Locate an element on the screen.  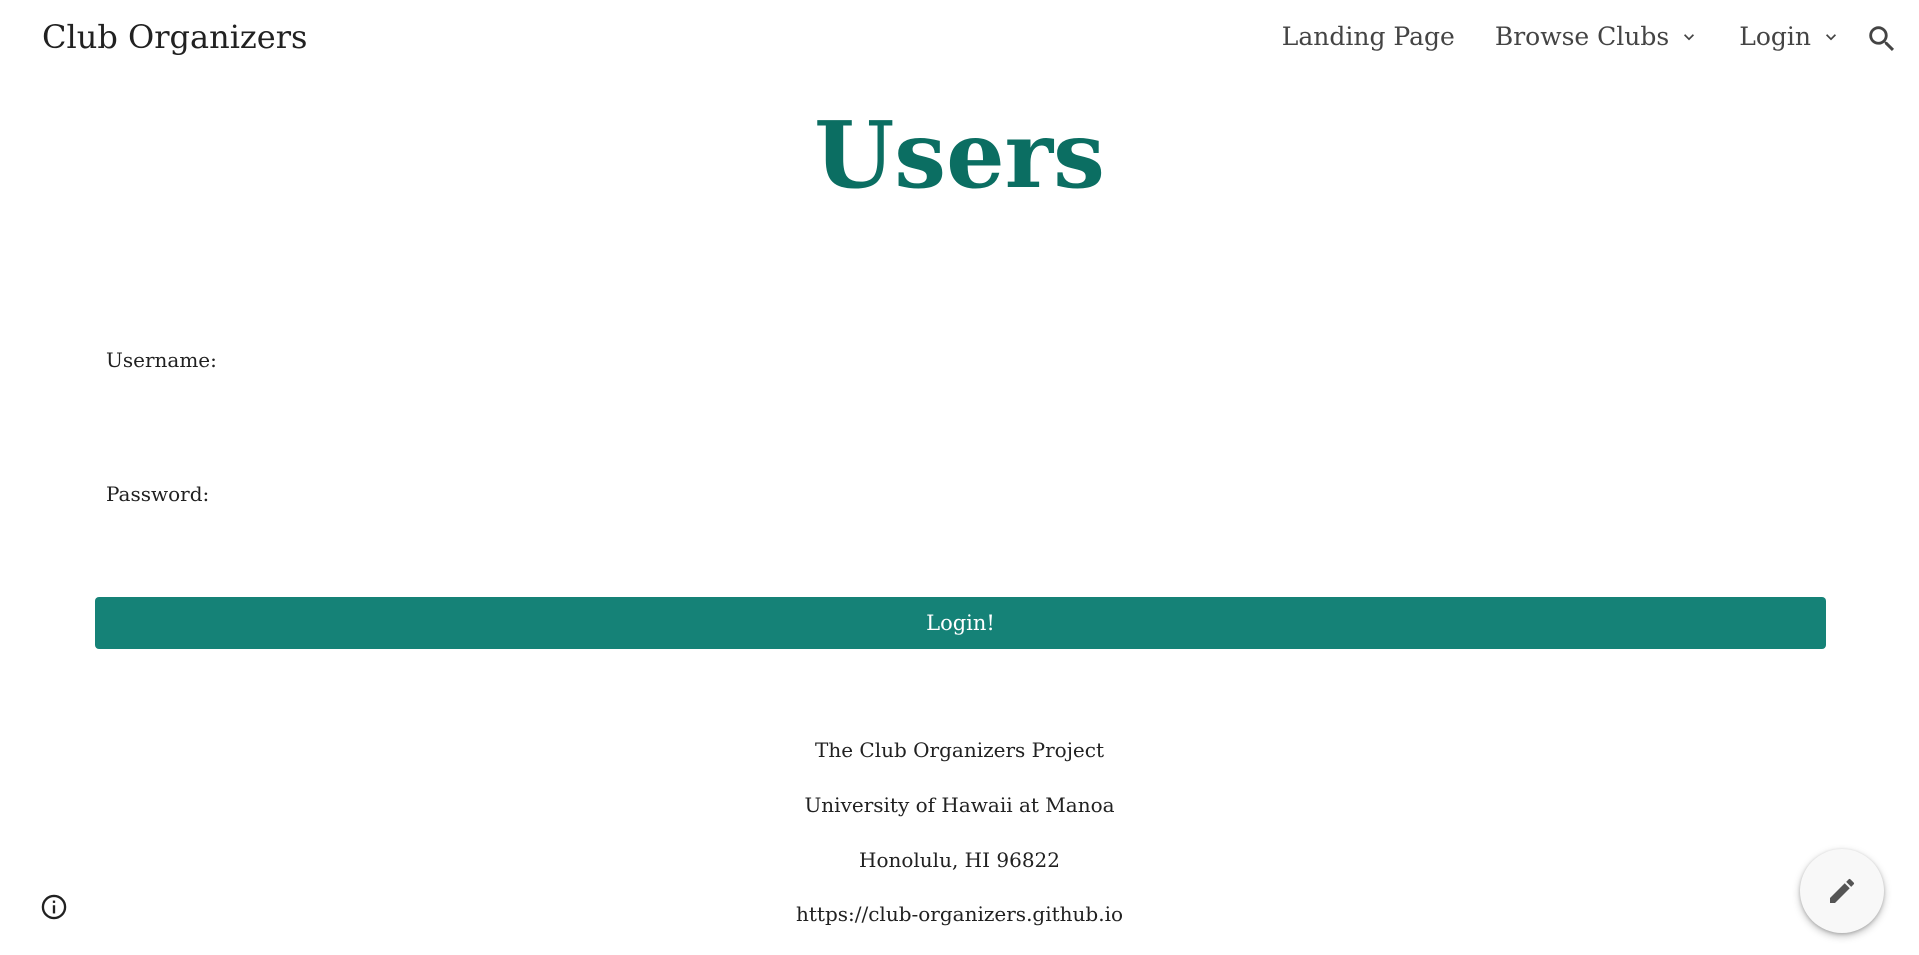
footer-url: https://club-organizers.github.io is located at coordinates (959, 914).